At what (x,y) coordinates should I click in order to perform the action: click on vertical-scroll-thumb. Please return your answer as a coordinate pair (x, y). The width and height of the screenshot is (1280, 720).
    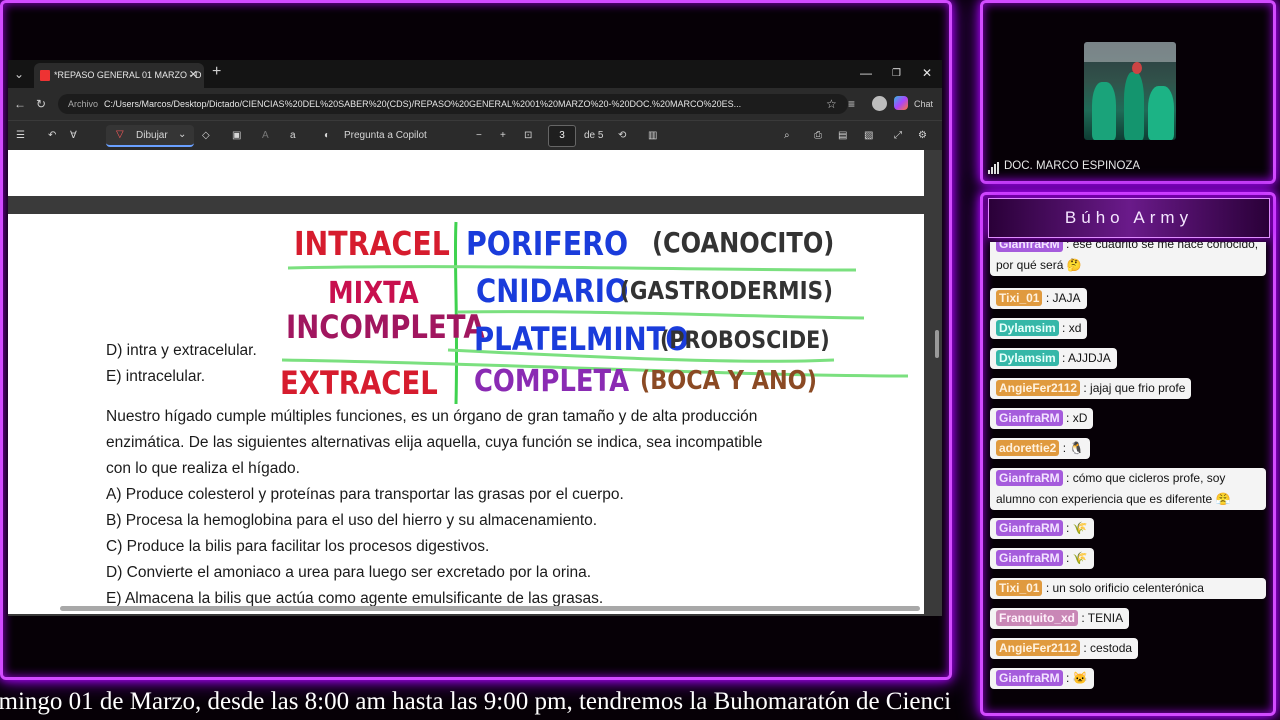
    Looking at the image, I should click on (937, 344).